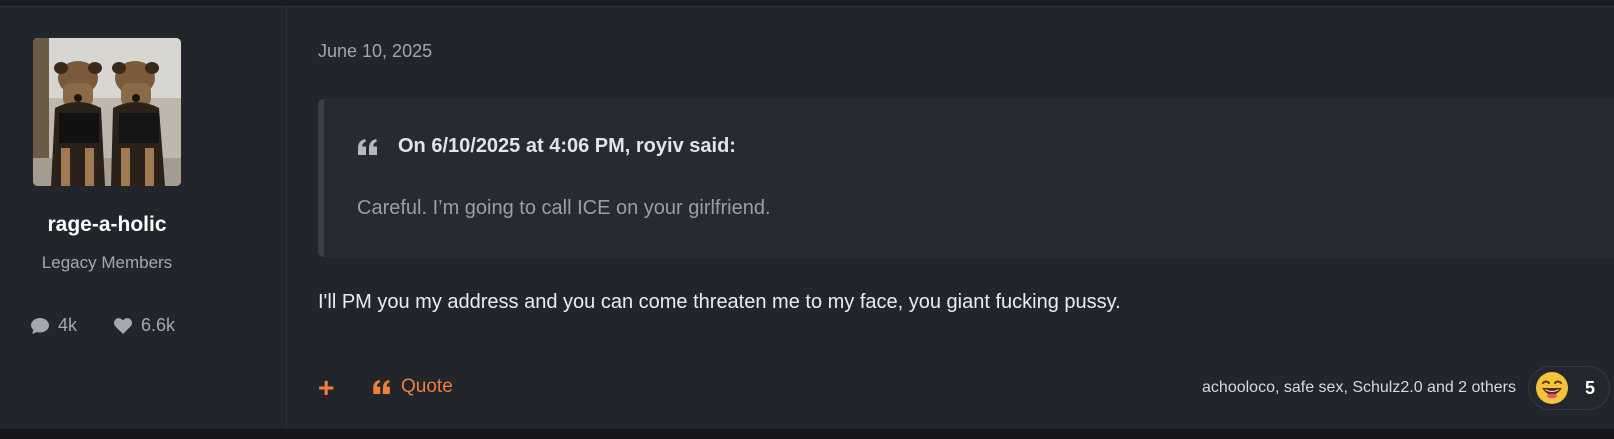 This screenshot has width=1614, height=439. I want to click on author-usergroup: Legacy Members, so click(107, 262).